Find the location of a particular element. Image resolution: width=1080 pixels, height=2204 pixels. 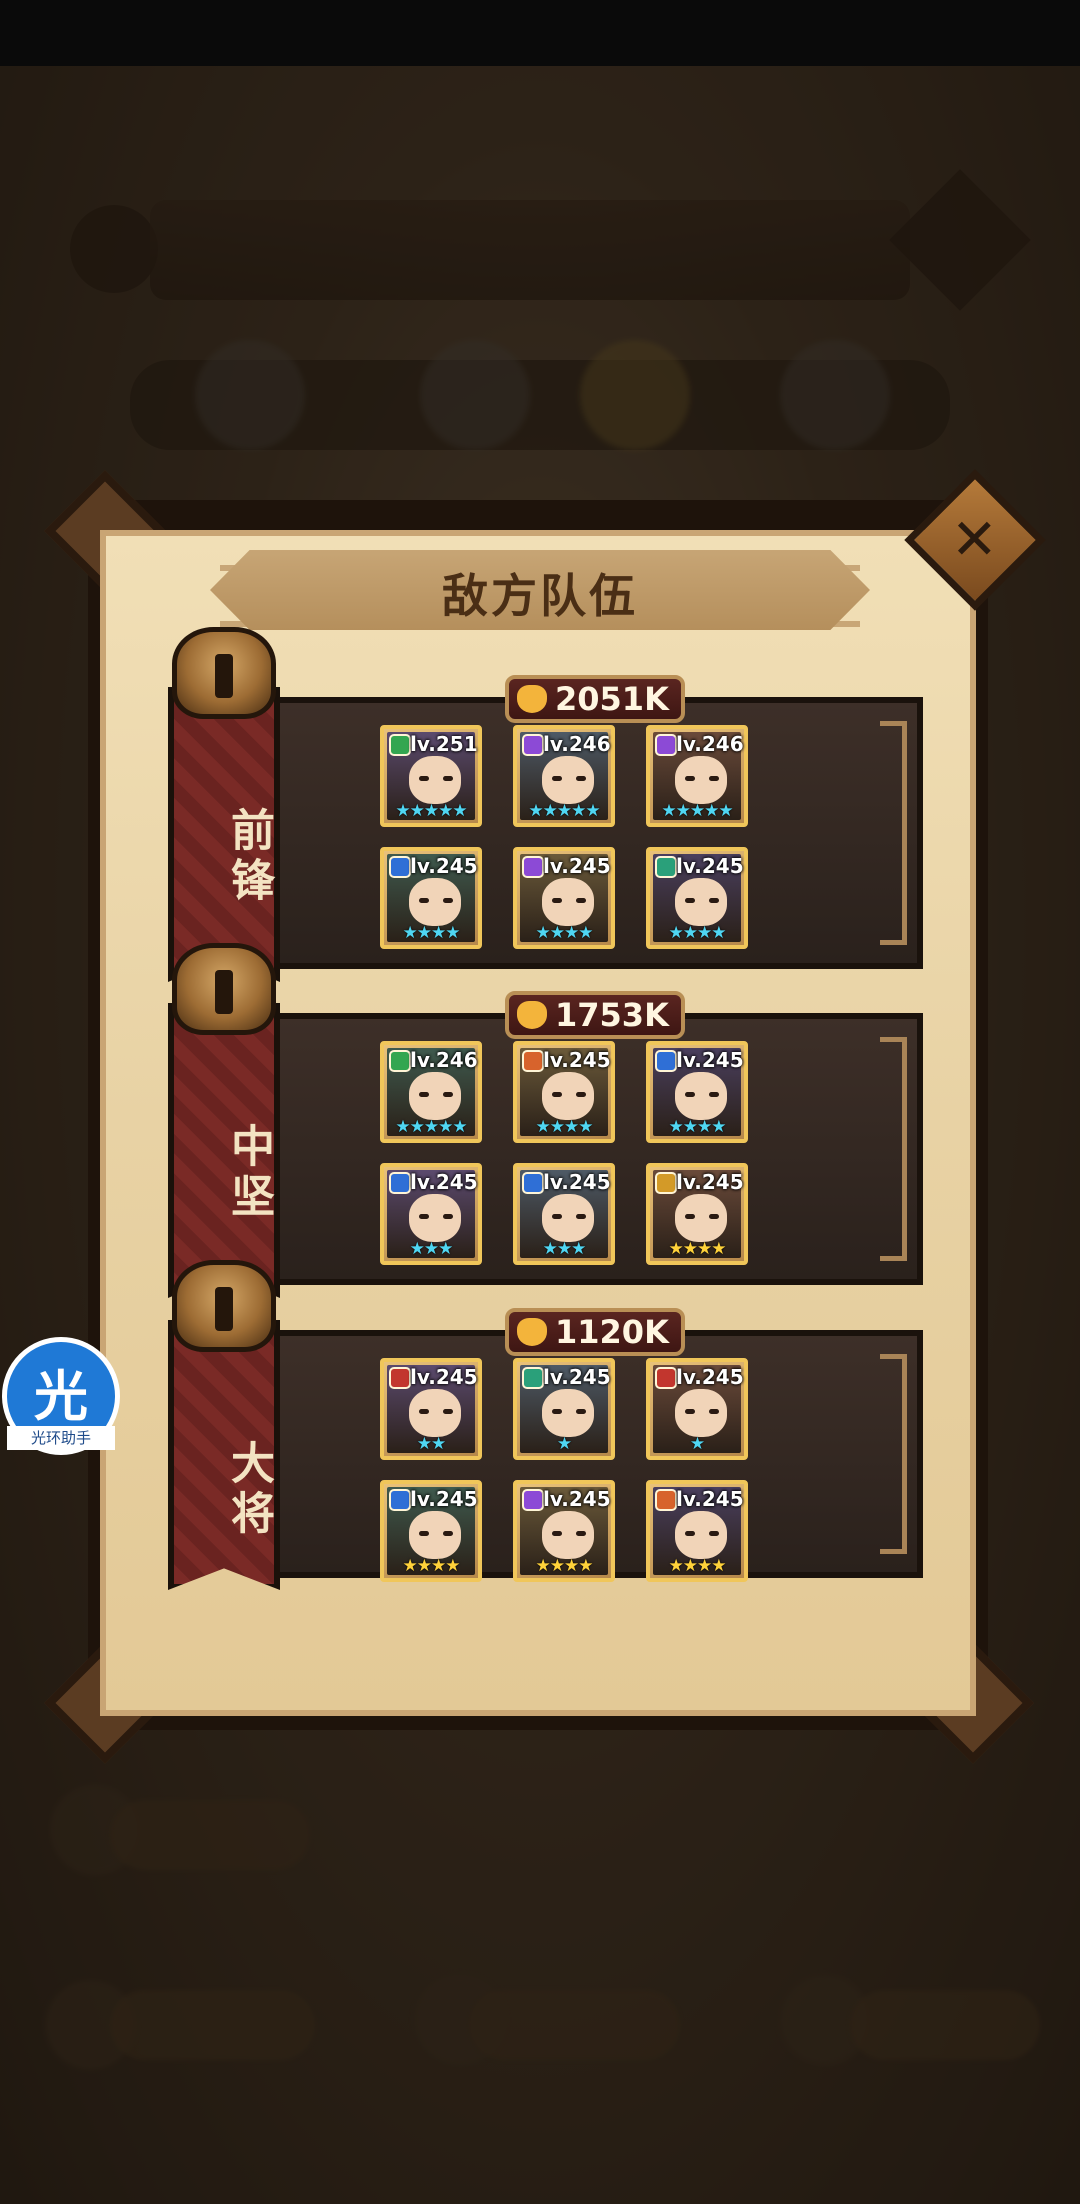

hero-stars: ★★★ is located at coordinates (431, 1249).